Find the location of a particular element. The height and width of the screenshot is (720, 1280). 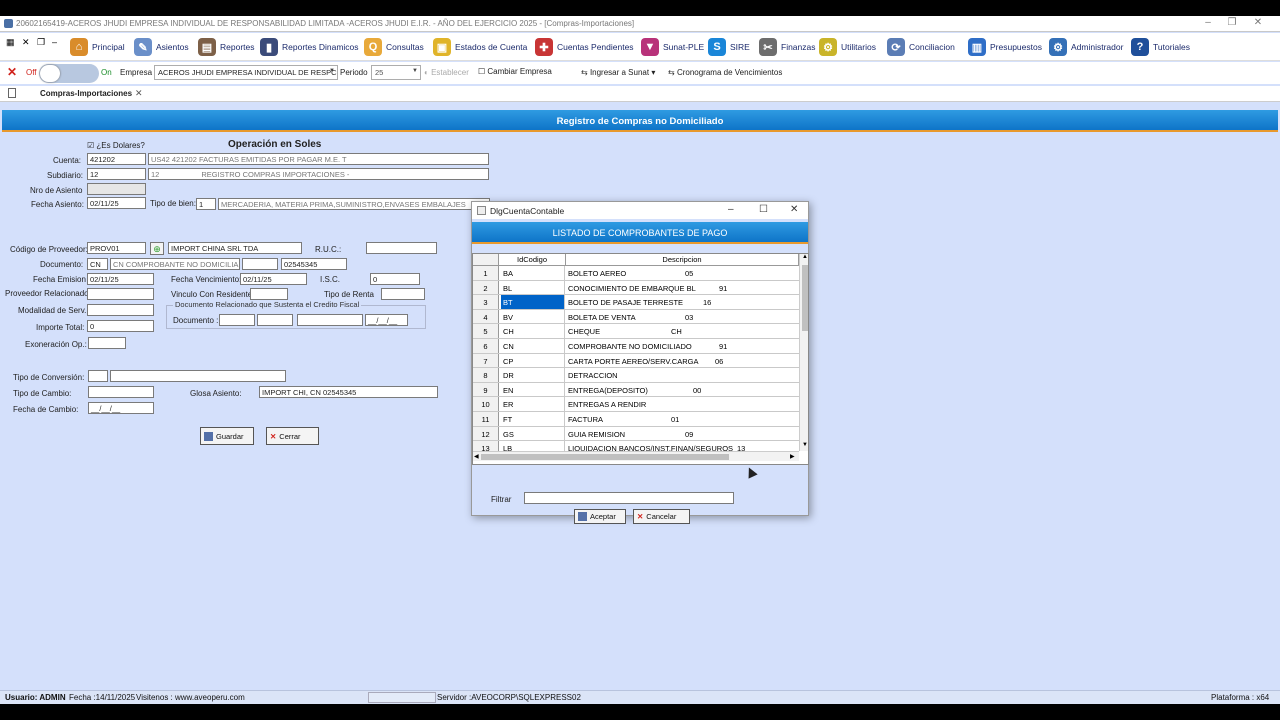

table-row: 3 BT BOLETO DE PASAJE TERRESTE 16 is located at coordinates (636, 302).